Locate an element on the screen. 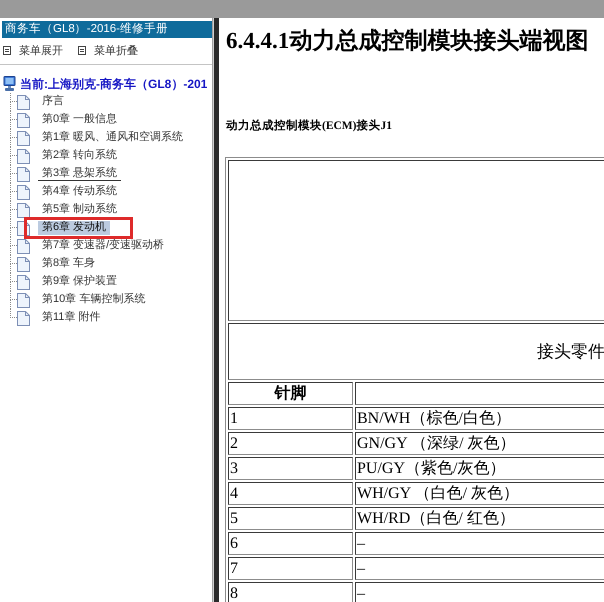 This screenshot has width=604, height=602. tree-item-link: 第9章 保护装置 is located at coordinates (80, 282).